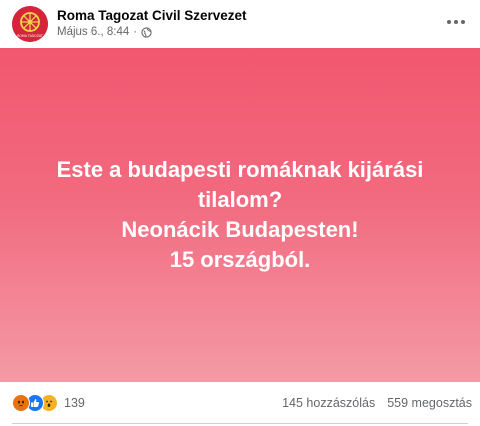  What do you see at coordinates (240, 404) in the screenshot?
I see `post-footer: 139 145 hozzászólás 559 megosztás` at bounding box center [240, 404].